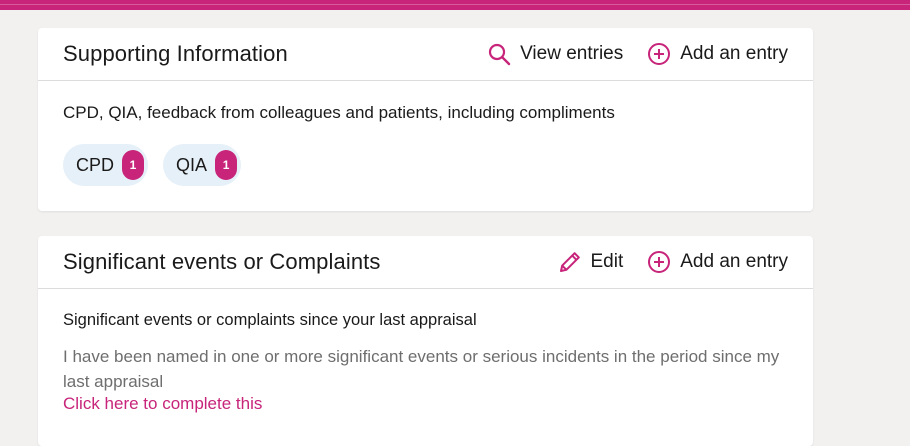 The width and height of the screenshot is (910, 446). What do you see at coordinates (570, 262) in the screenshot?
I see `pencil-icon` at bounding box center [570, 262].